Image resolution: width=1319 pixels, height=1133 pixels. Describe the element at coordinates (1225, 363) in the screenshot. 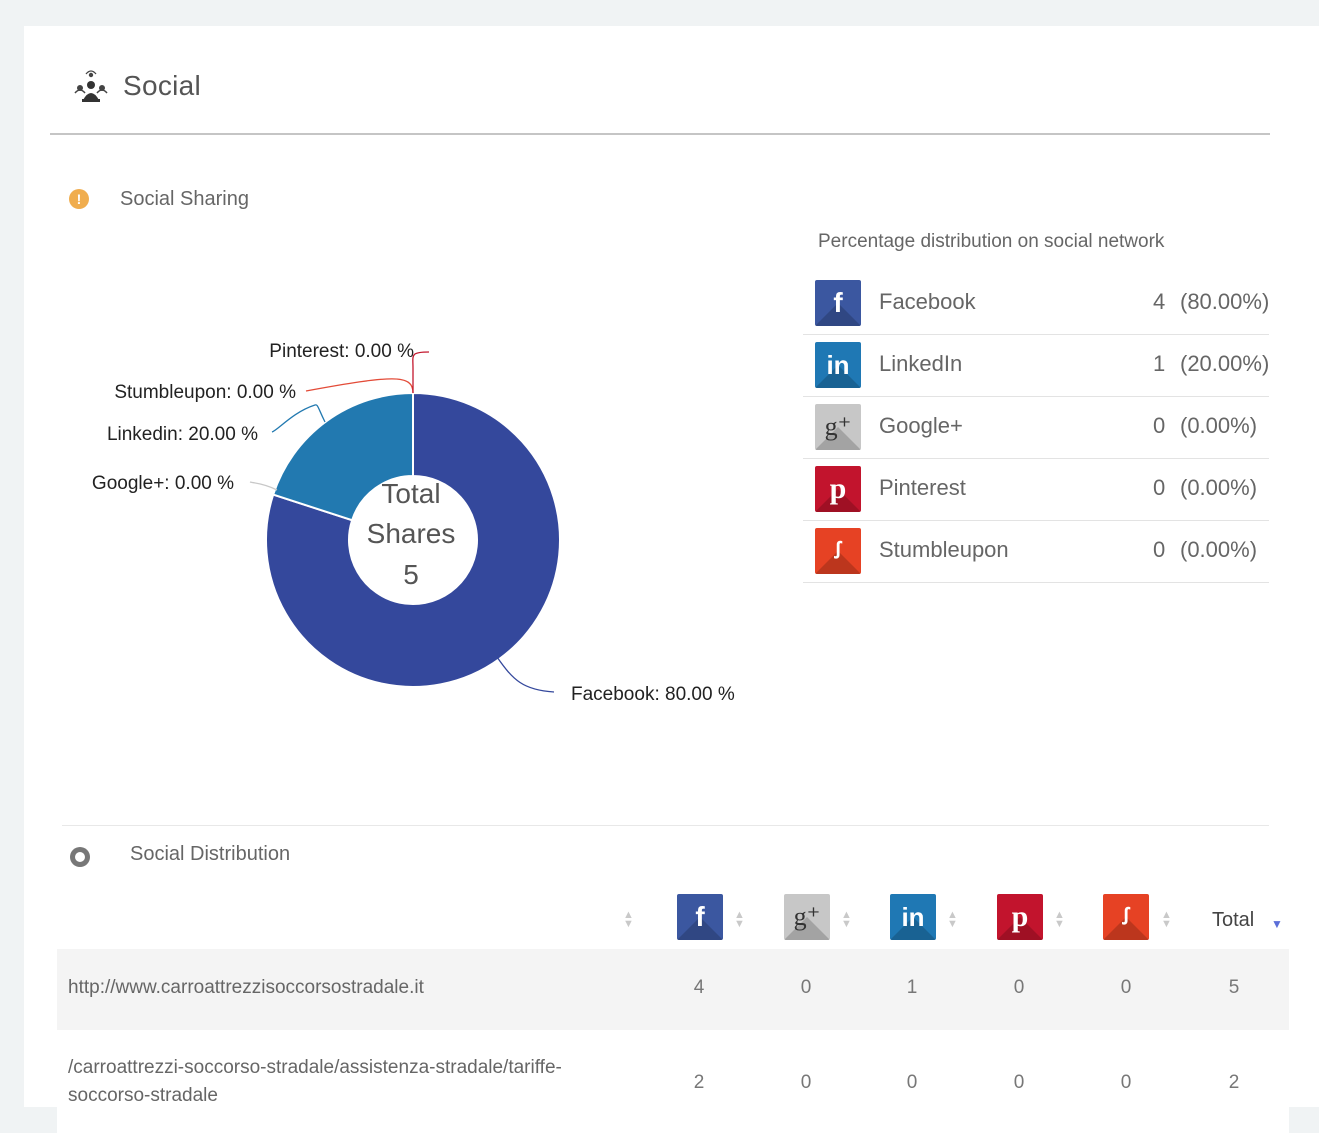

I see `legend-percent: (20.00%)` at that location.